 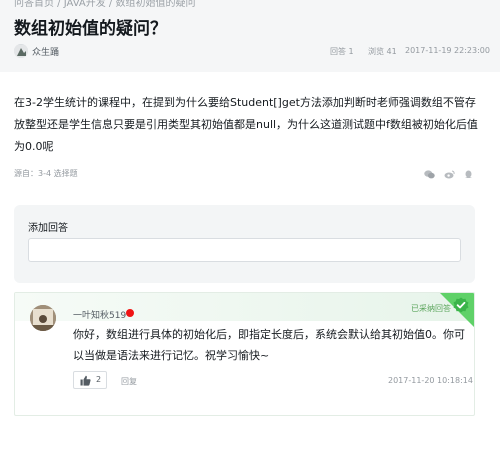 I want to click on reply-time: 2017-11-20 10:18:14, so click(x=430, y=380).